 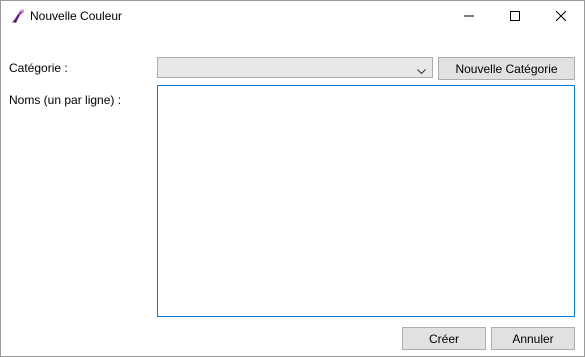 I want to click on close-button, so click(x=561, y=16).